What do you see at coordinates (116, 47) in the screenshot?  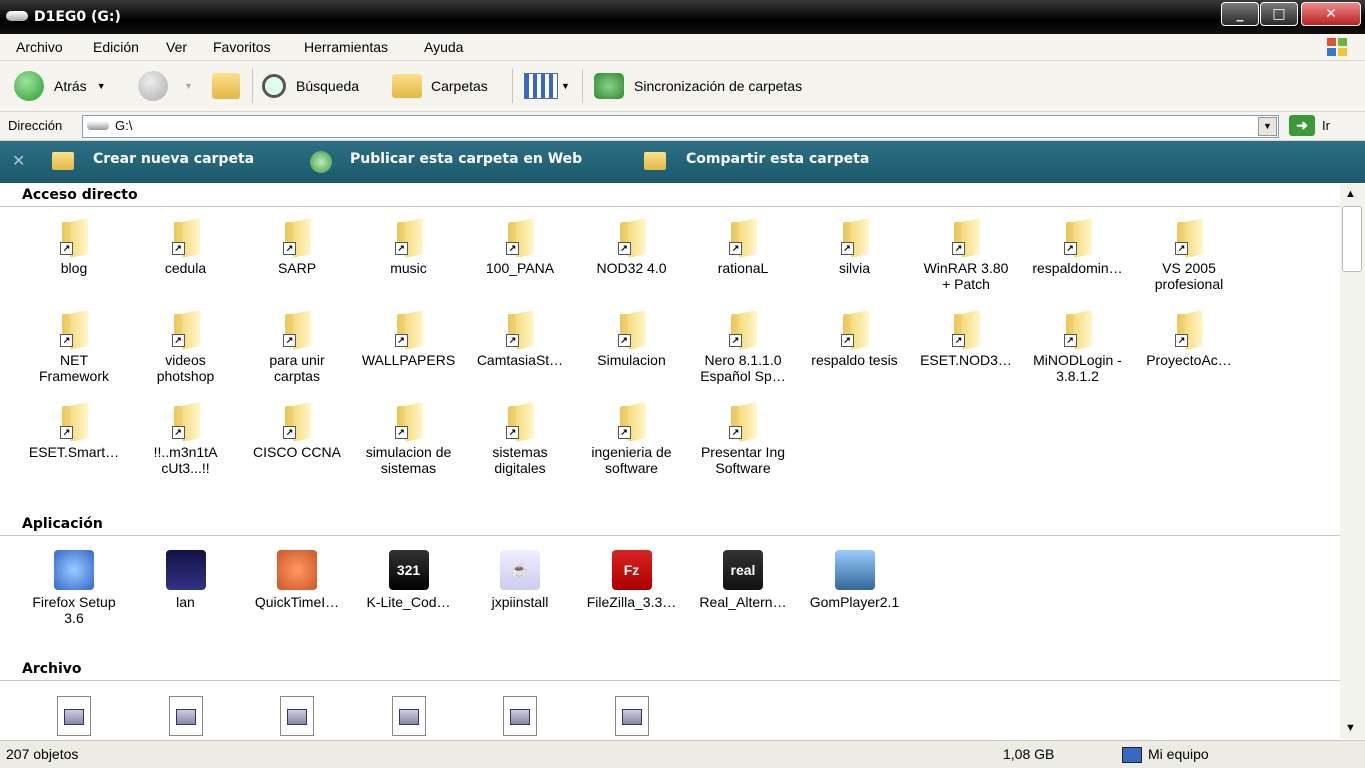 I see `menu-edicion: Edición` at bounding box center [116, 47].